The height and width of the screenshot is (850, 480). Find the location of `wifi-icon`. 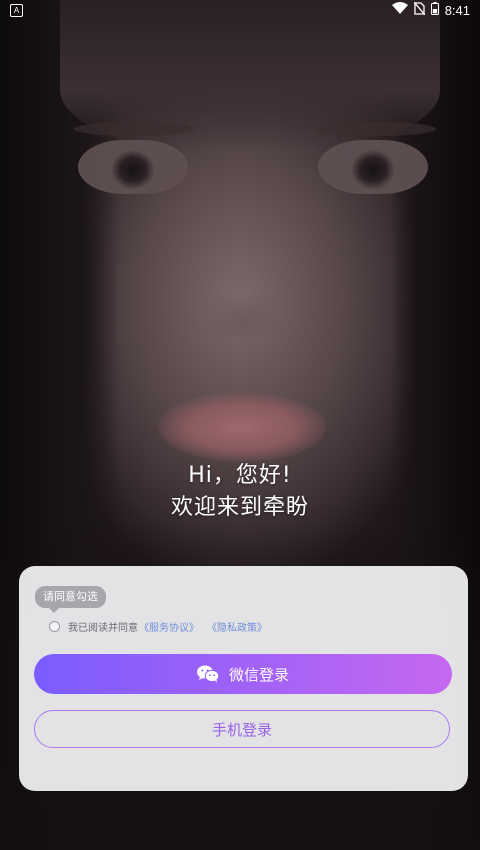

wifi-icon is located at coordinates (399, 10).